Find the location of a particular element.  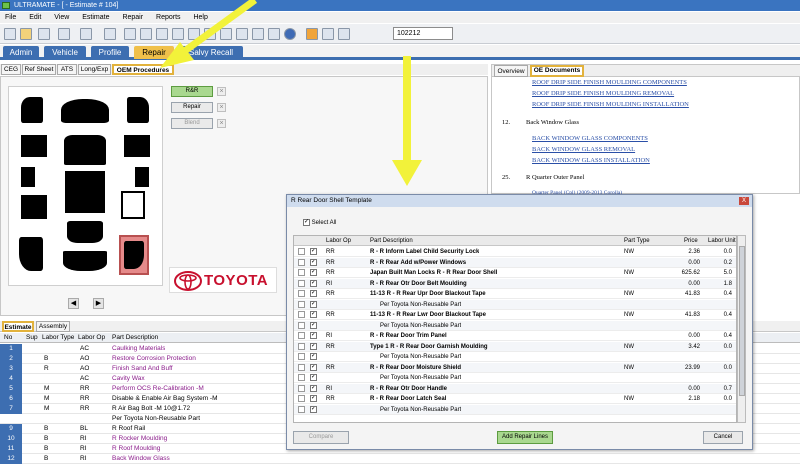

windshield is located at coordinates (85, 150).